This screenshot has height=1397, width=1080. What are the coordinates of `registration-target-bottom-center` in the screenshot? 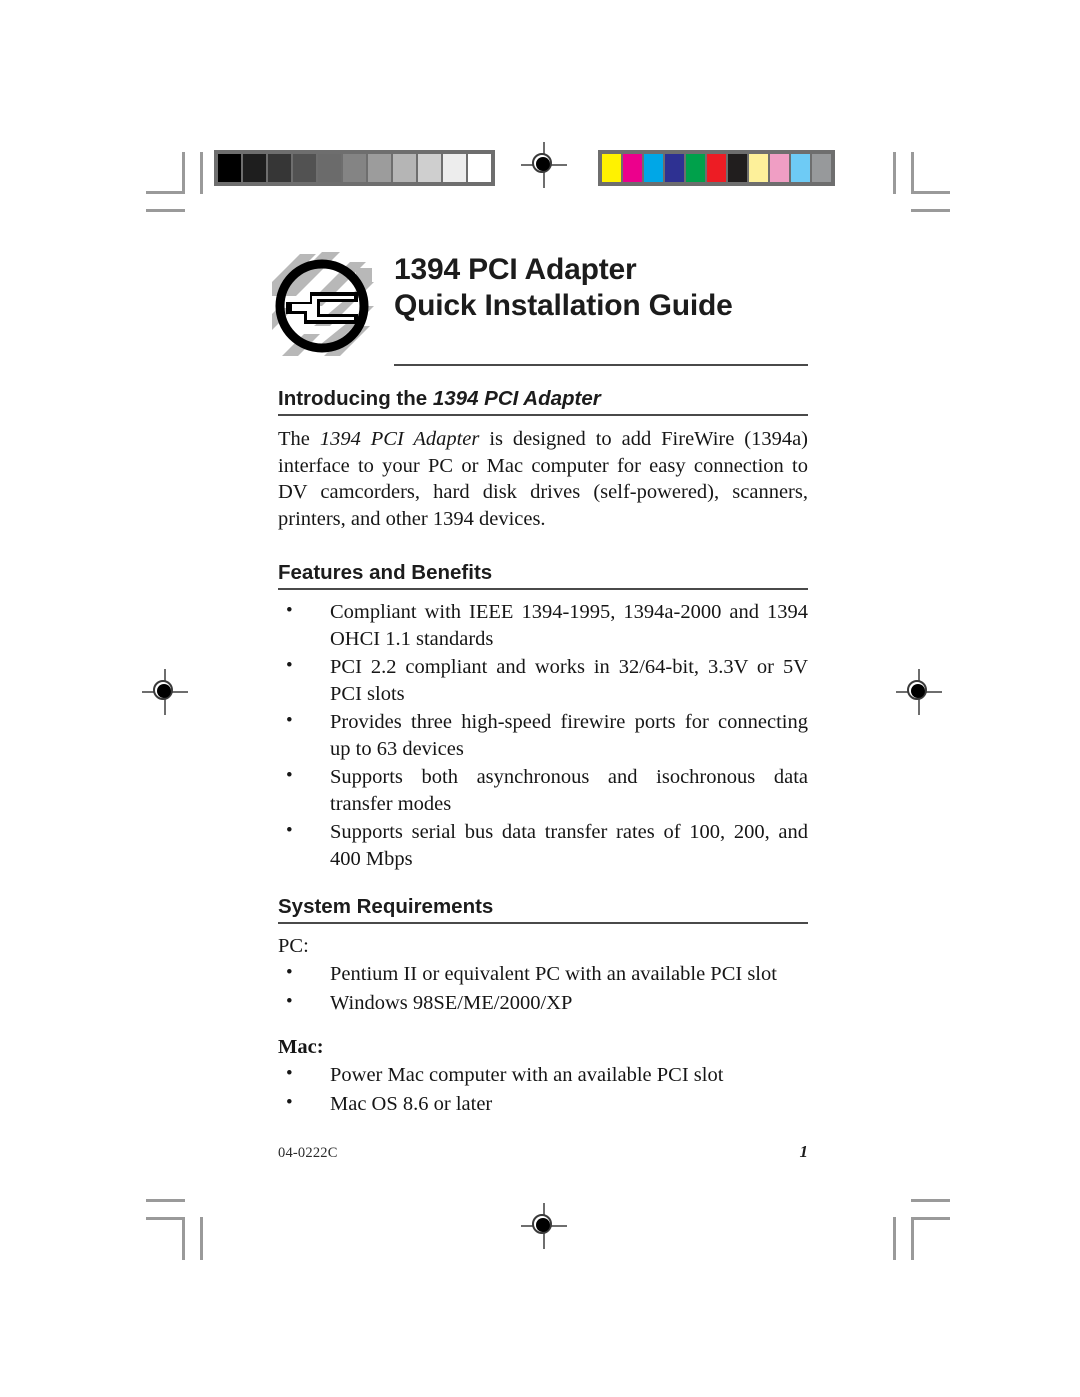 It's located at (544, 1226).